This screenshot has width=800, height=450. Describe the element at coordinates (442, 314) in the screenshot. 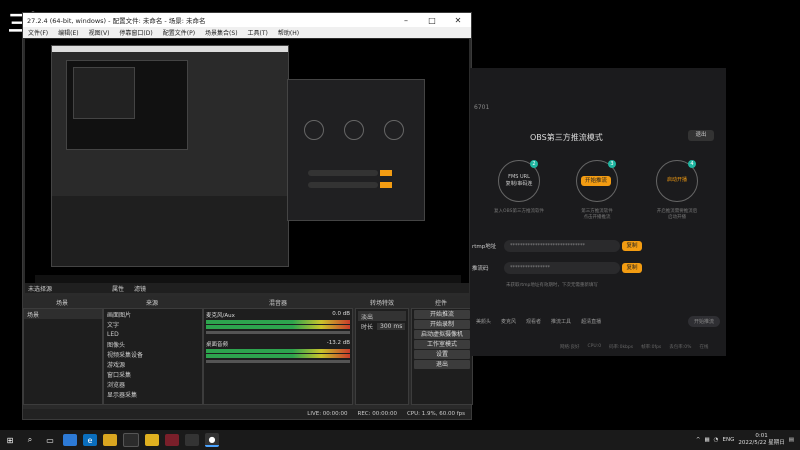

I see `start-streaming-button: 开始推流` at that location.